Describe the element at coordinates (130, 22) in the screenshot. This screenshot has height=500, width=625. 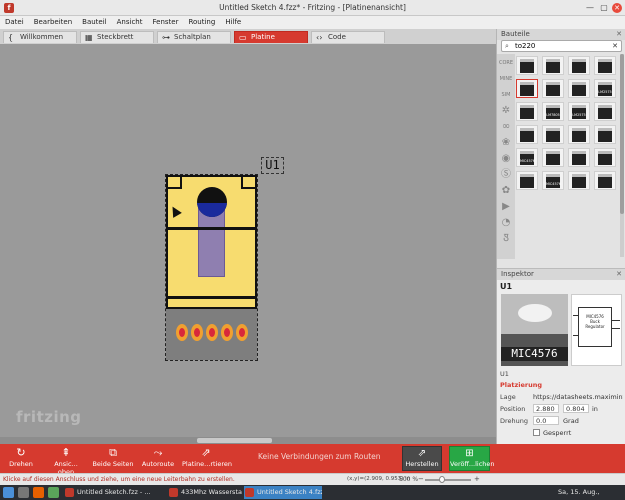
I see `menu-ansicht: Ansicht` at that location.